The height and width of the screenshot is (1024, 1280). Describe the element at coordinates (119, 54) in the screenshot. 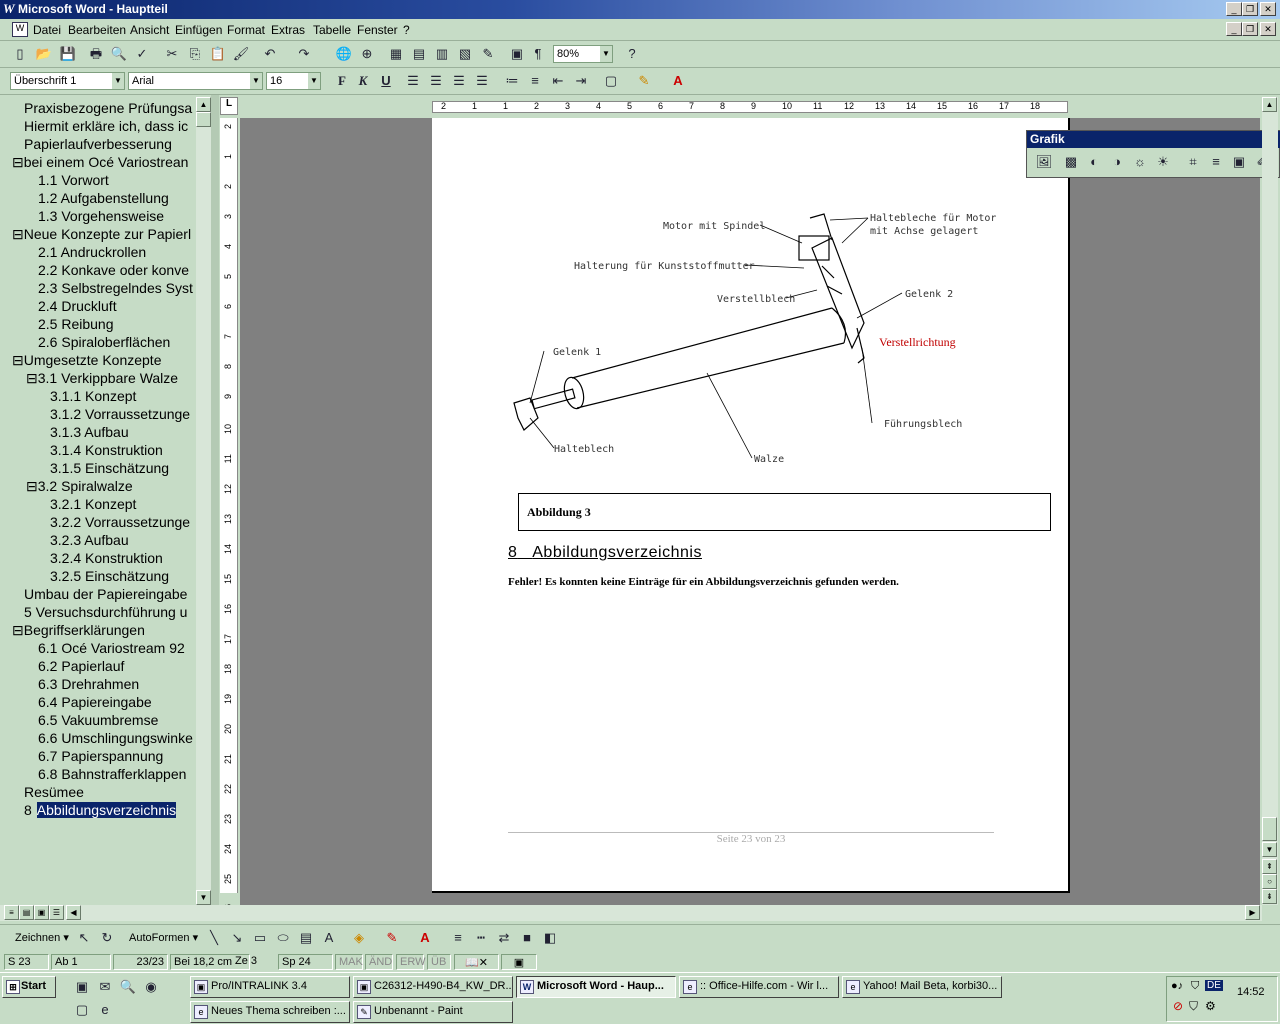

I see `print-preview-icon: 🔍` at that location.